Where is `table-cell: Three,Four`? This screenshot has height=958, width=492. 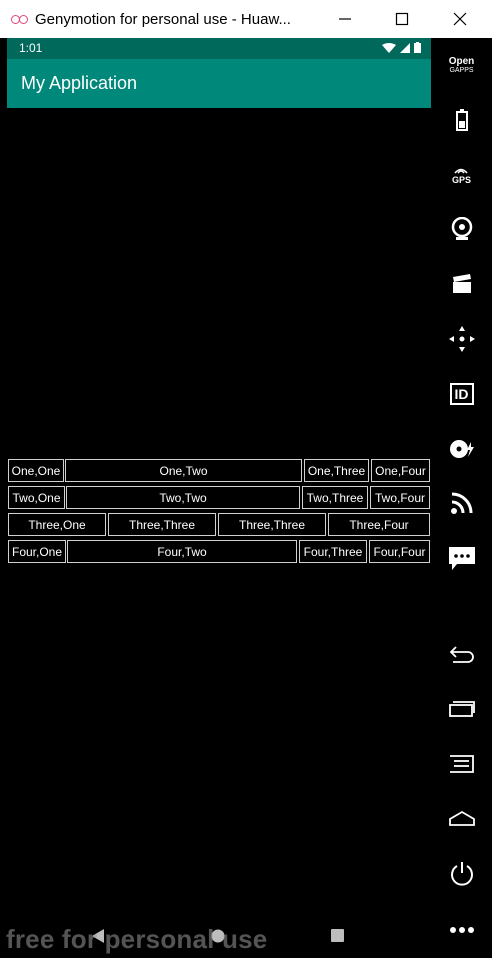
table-cell: Three,Four is located at coordinates (379, 524).